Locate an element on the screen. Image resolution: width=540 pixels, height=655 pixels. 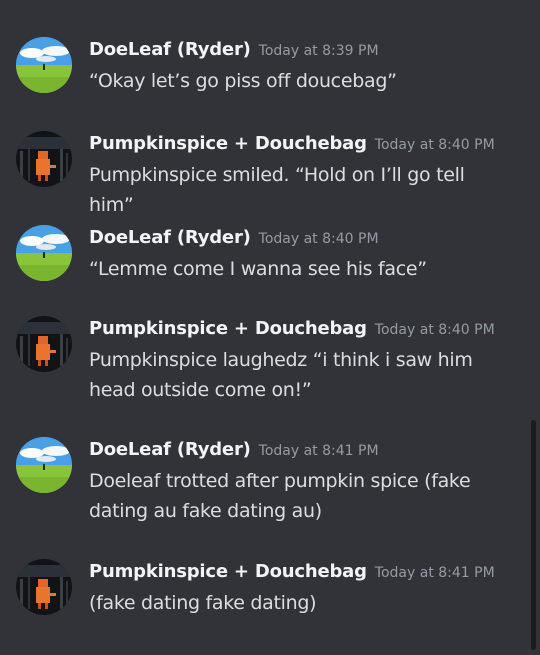
message-header: DoeLeaf (Ryder) Today at 8:40 PM is located at coordinates (234, 238).